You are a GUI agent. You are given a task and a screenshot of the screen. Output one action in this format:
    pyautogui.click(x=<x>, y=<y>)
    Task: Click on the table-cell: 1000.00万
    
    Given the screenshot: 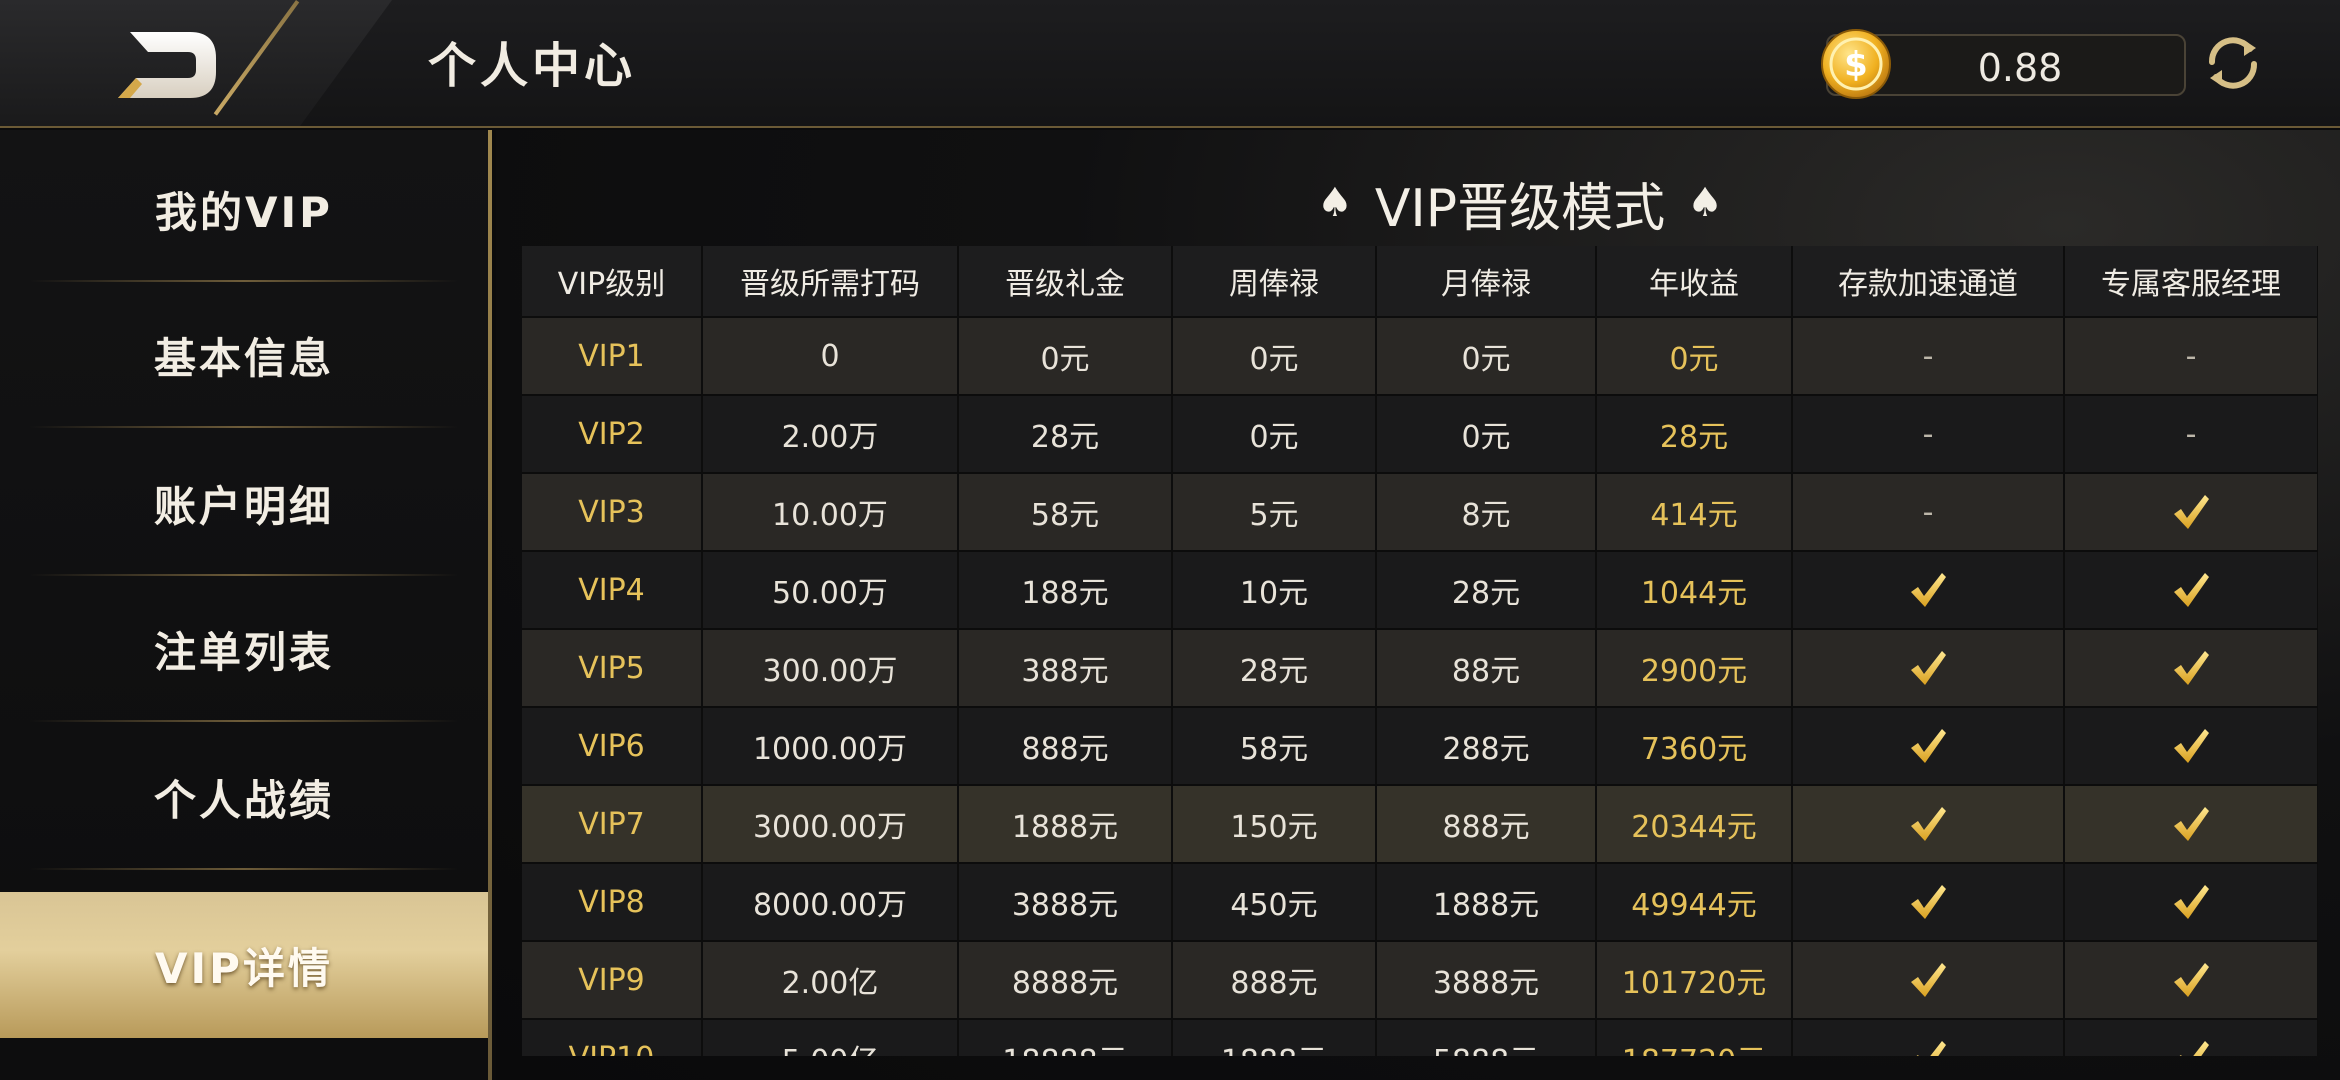 What is the action you would take?
    pyautogui.click(x=830, y=746)
    